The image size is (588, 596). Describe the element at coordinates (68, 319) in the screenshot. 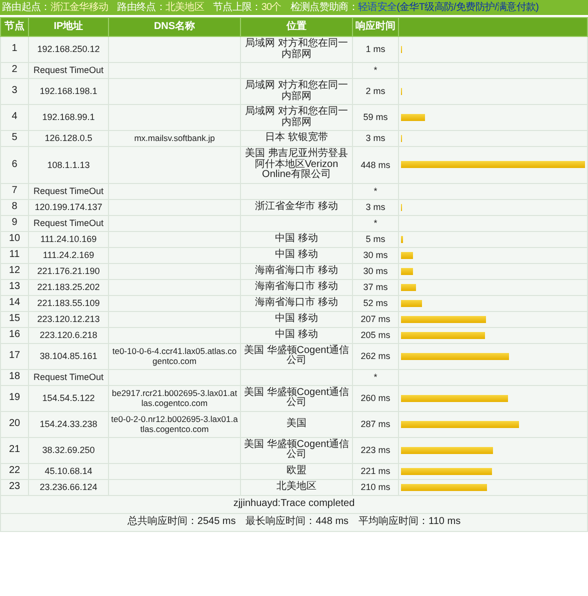

I see `ip-address-cell: 223.120.12.213` at that location.